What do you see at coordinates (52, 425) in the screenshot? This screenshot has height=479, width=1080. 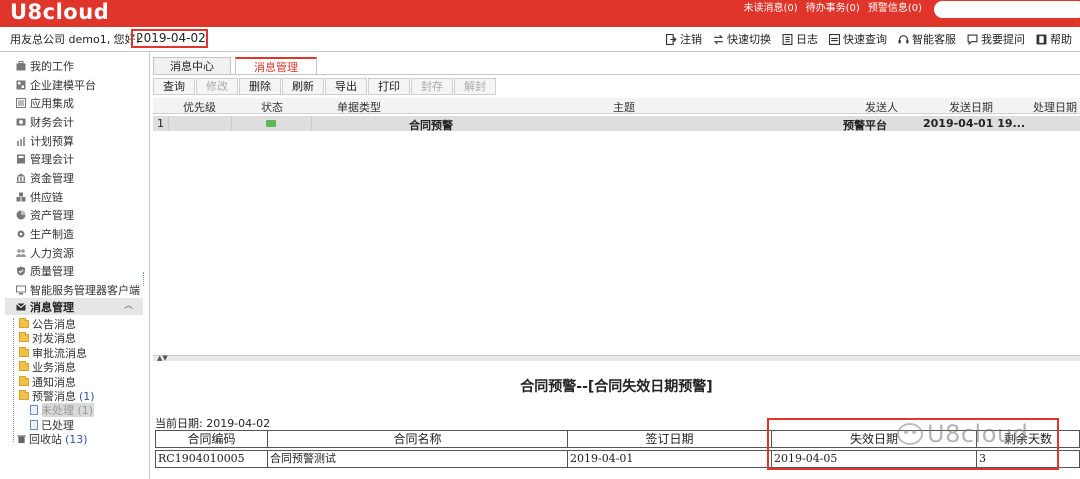 I see `tree-item-processed: 已处理` at bounding box center [52, 425].